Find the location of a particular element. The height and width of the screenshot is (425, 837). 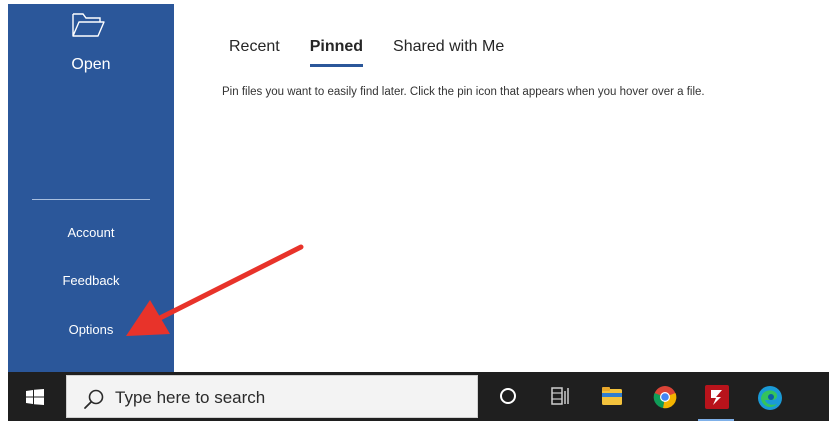

cortana-icon is located at coordinates (508, 396).